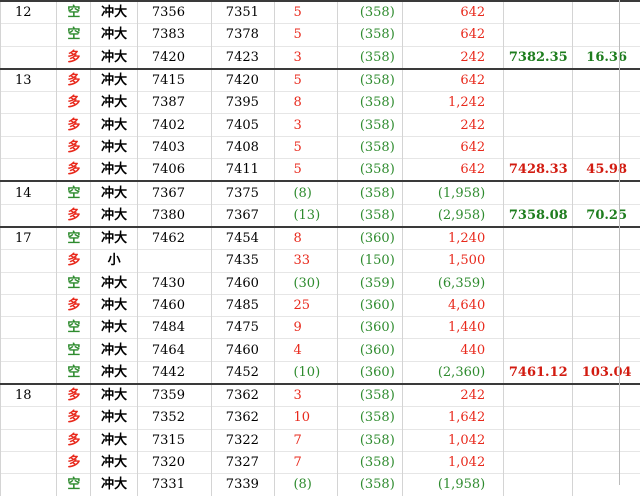 This screenshot has height=496, width=640. What do you see at coordinates (243, 147) in the screenshot?
I see `exit-price-cell: 7408` at bounding box center [243, 147].